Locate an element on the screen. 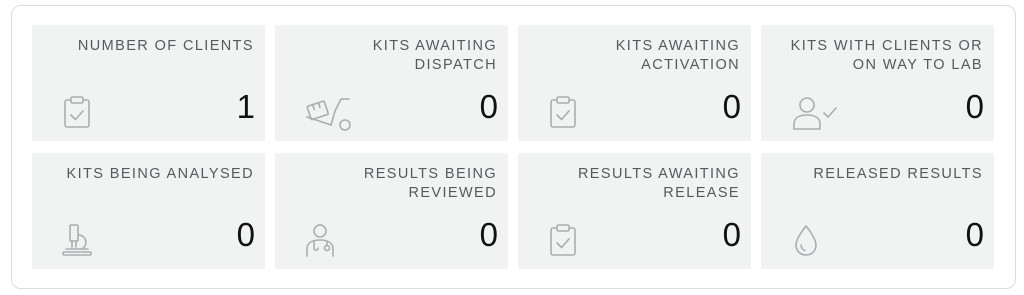 This screenshot has height=295, width=1024. user-check-icon is located at coordinates (815, 113).